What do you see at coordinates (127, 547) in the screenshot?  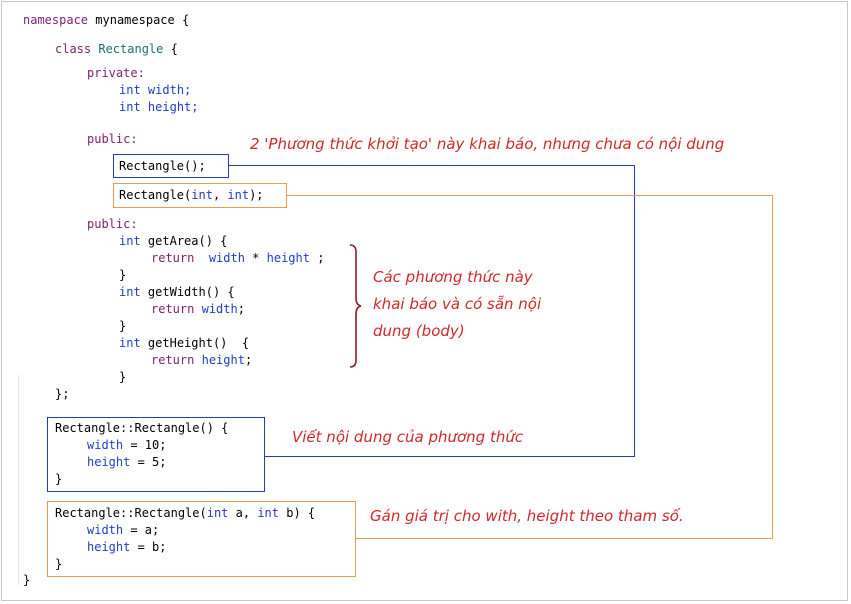 I see `impl2-height: height = b;` at bounding box center [127, 547].